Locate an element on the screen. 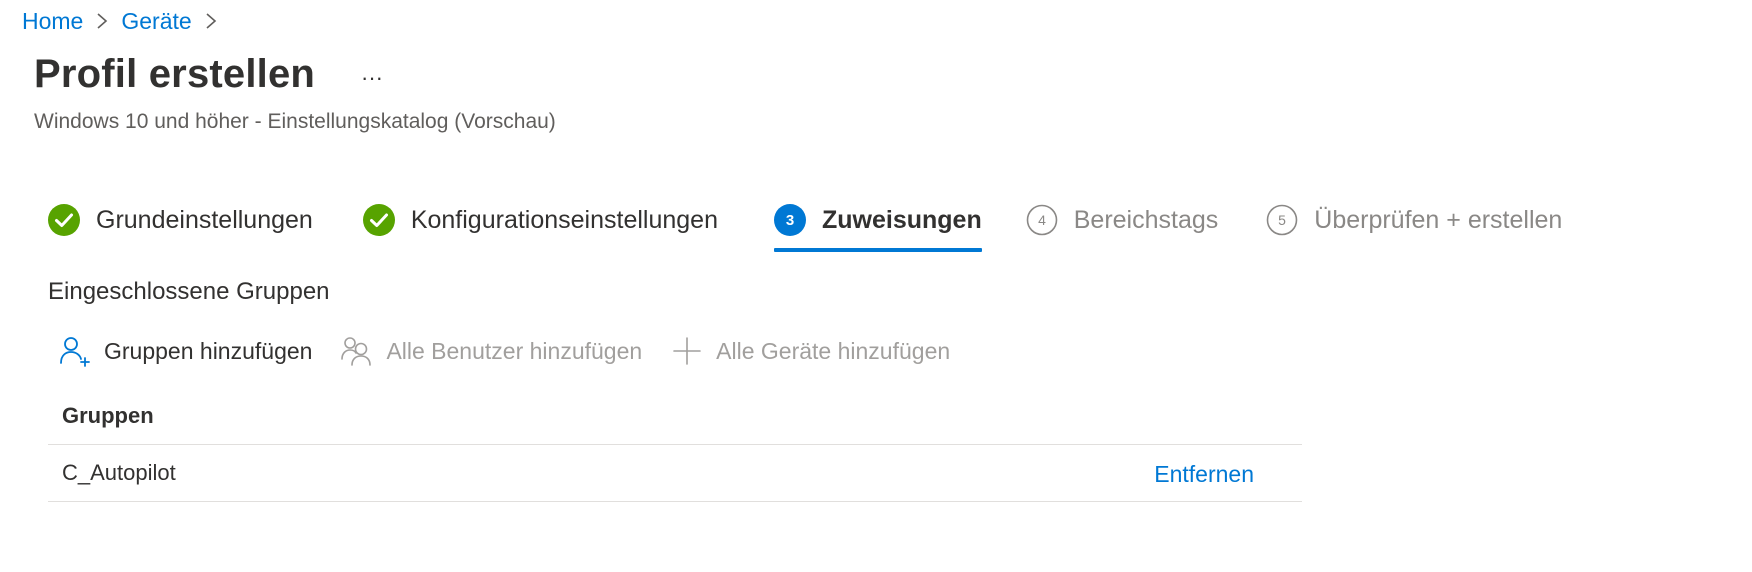 The image size is (1752, 572). add-all-devices-button: Alle Geräte hinzufügen is located at coordinates (810, 351).